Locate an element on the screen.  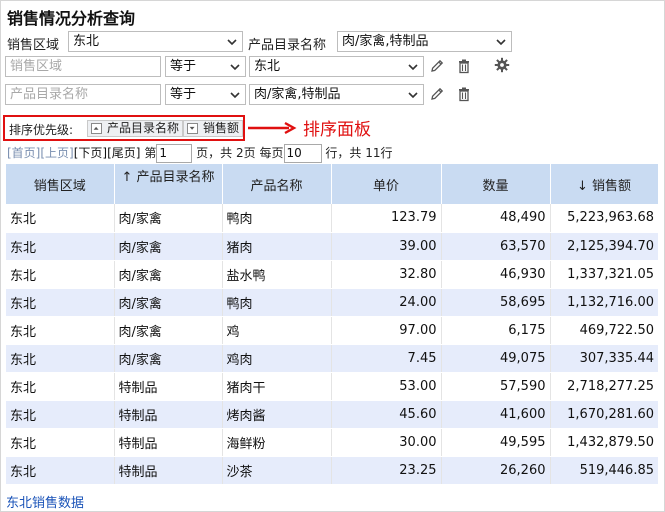
table-row: 东北 肉/家禽 鸡肉 7.45 49,075 307,335.44 is located at coordinates (332, 358).